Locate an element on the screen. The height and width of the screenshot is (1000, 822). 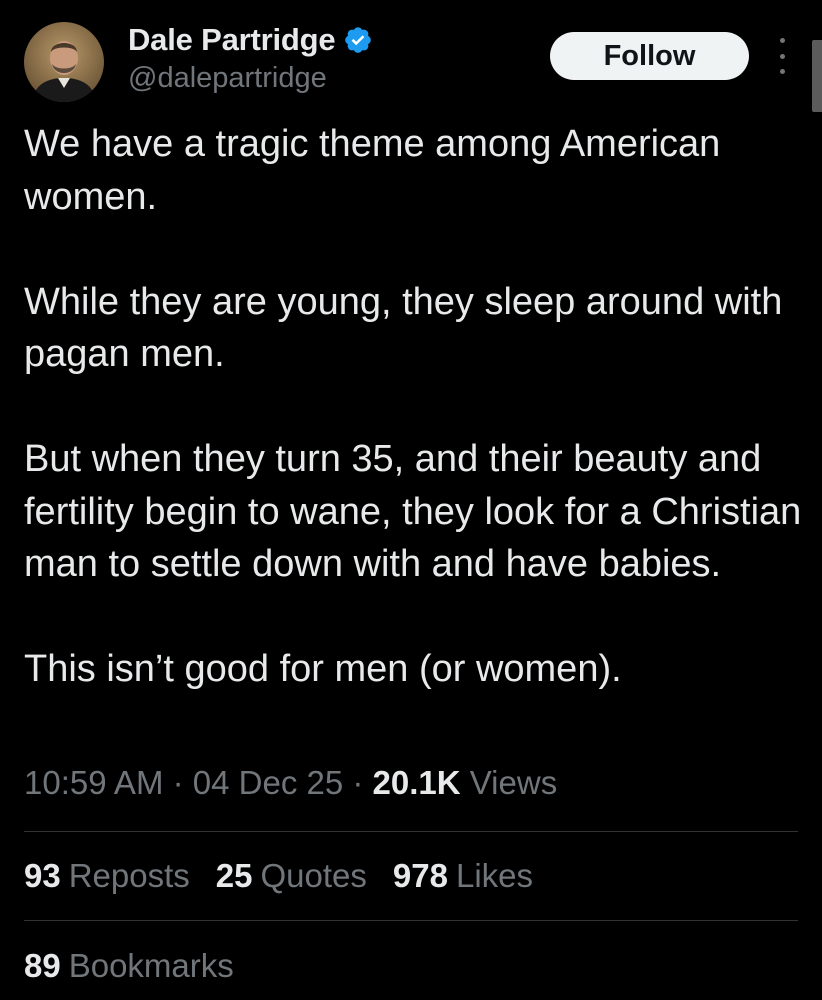
reposts-stat: 93 Reposts is located at coordinates (107, 876).